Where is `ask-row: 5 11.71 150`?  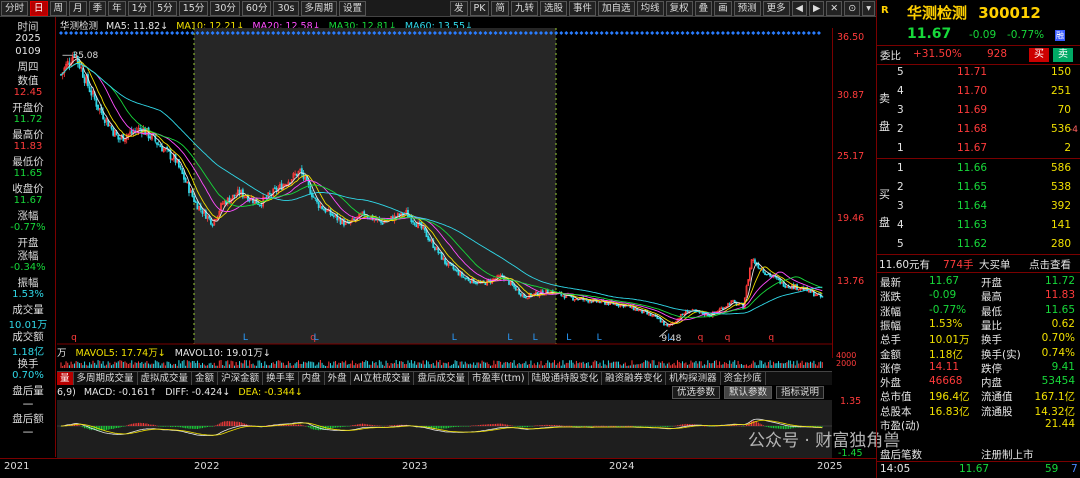
ask-row: 5 11.71 150 is located at coordinates (978, 74).